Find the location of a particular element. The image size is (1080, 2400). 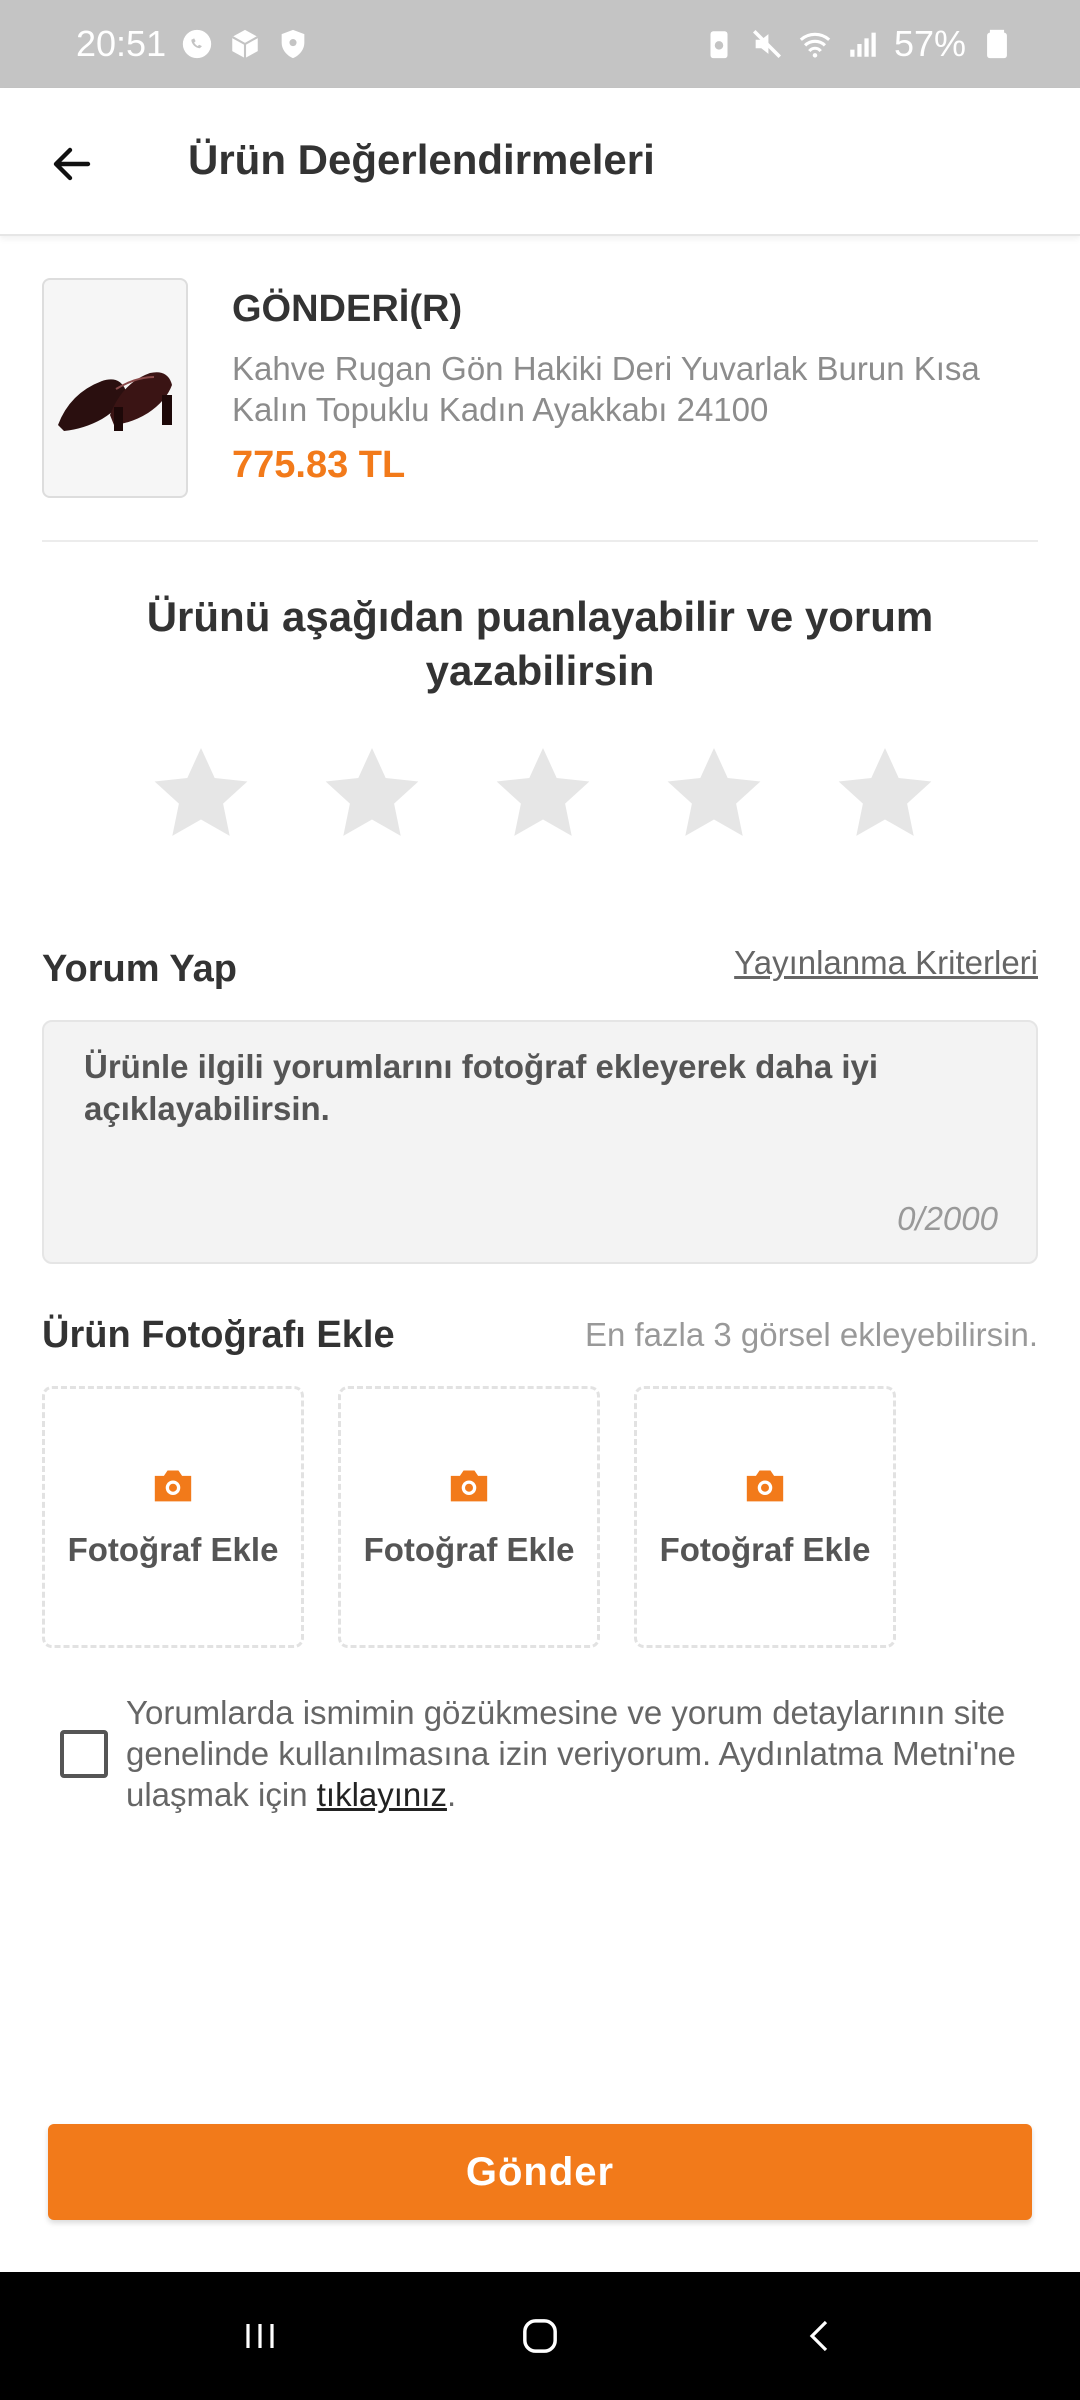

back-button is located at coordinates (72, 164).